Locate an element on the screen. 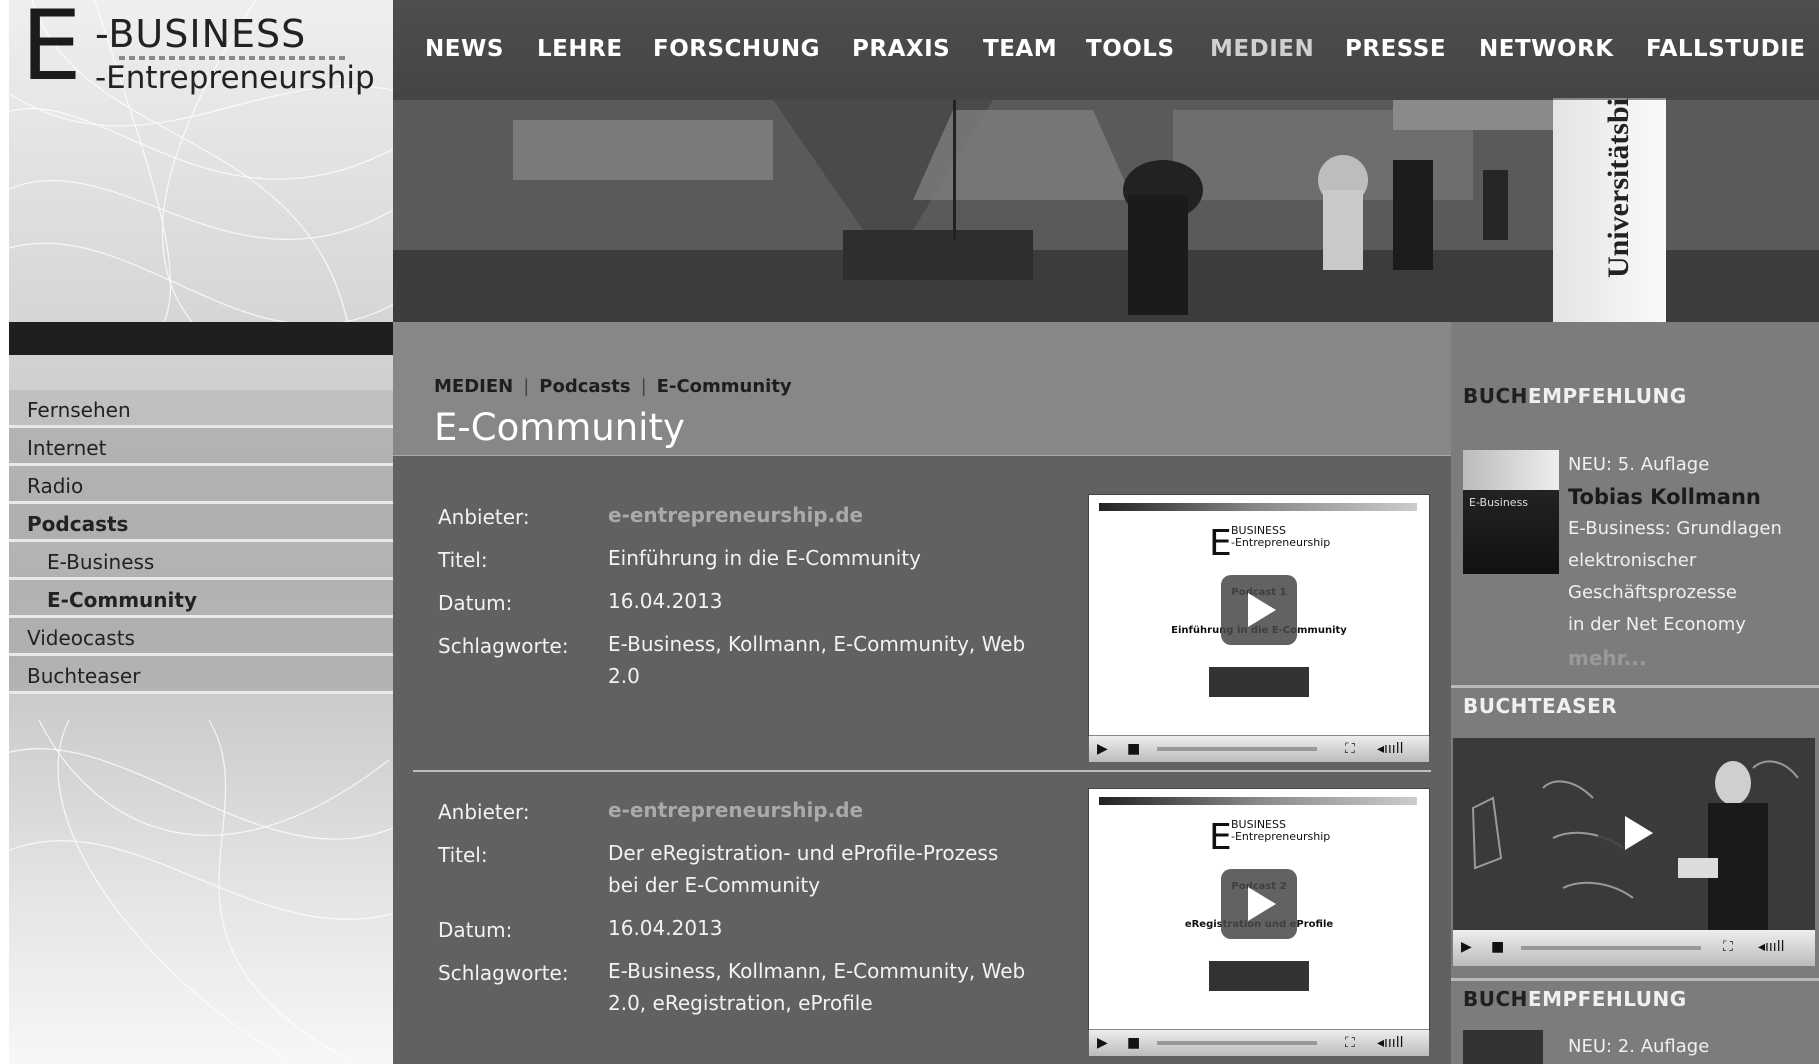 This screenshot has width=1819, height=1064. book-cover-label: E-Business is located at coordinates (1499, 502).